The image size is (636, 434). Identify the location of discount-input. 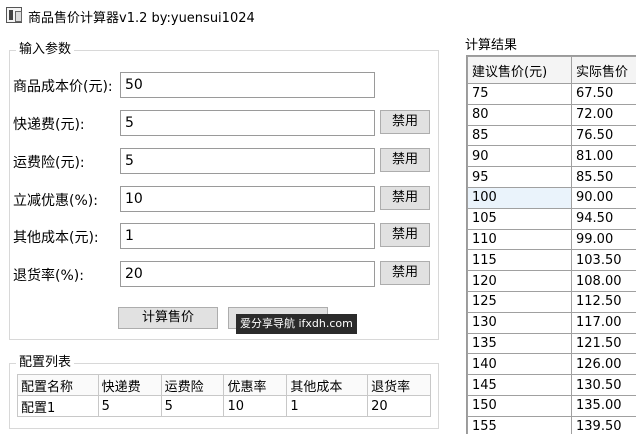
(247, 199).